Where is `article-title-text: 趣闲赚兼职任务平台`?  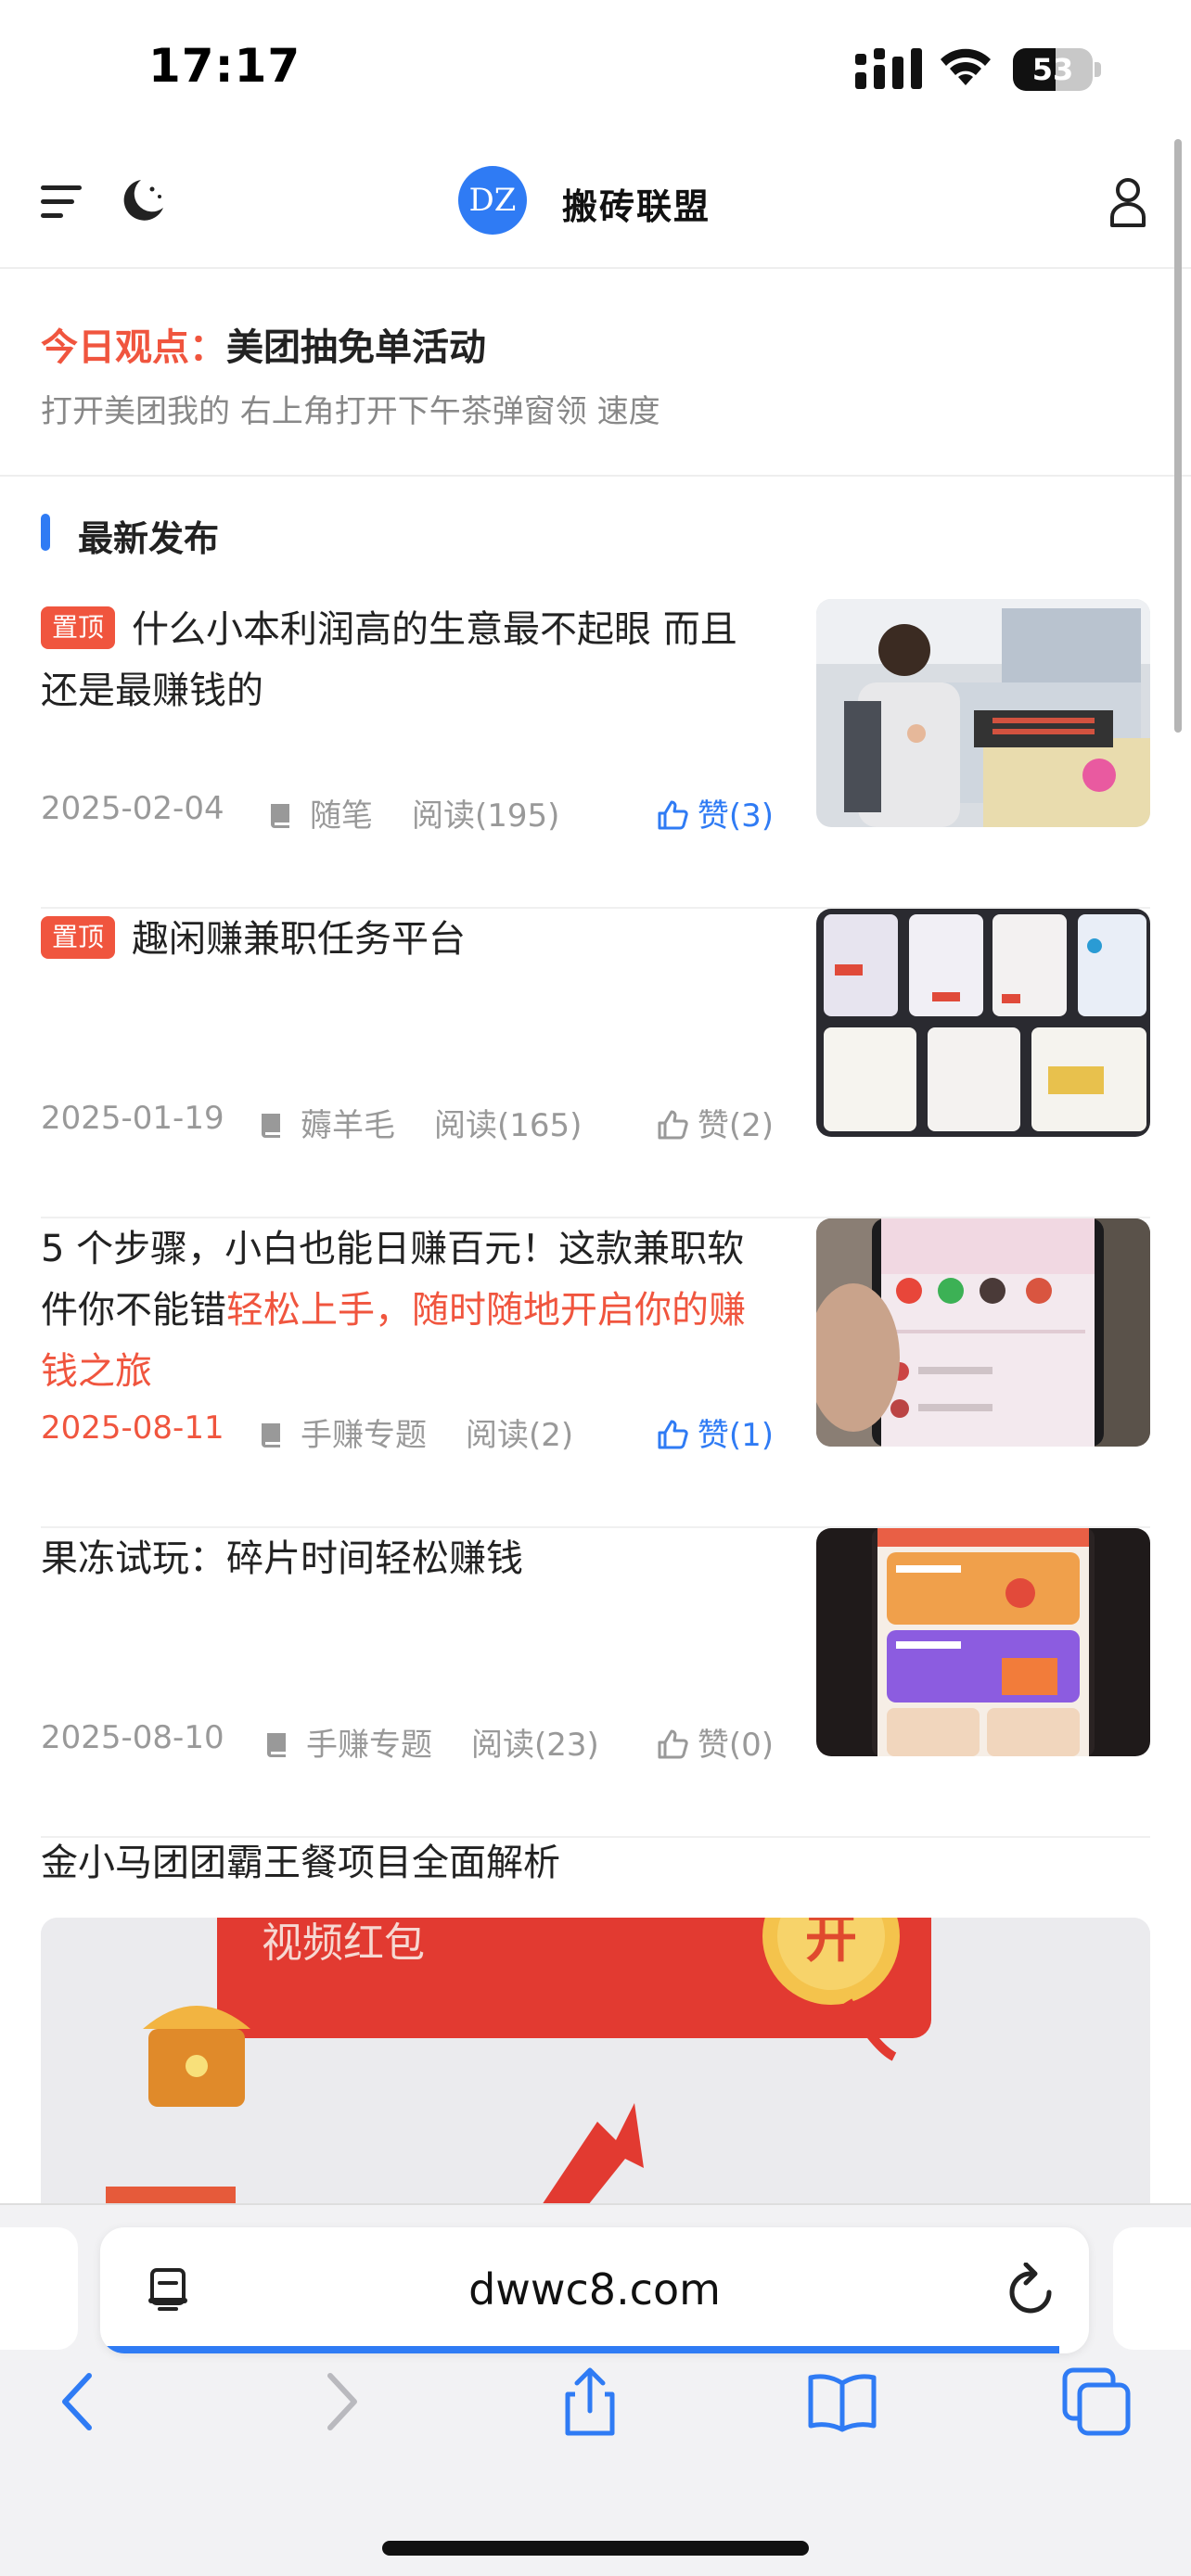 article-title-text: 趣闲赚兼职任务平台 is located at coordinates (299, 940).